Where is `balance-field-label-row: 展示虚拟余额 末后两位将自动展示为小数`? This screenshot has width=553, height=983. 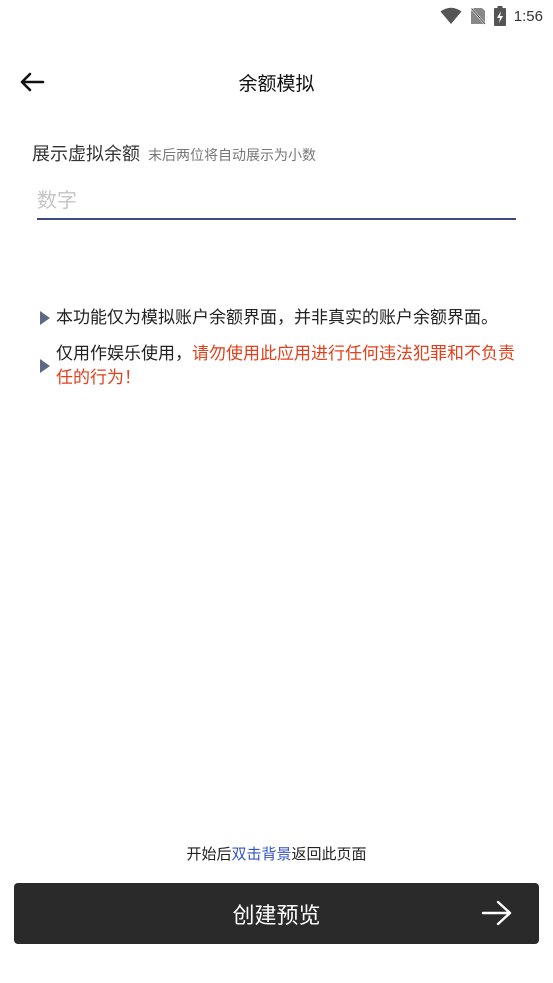 balance-field-label-row: 展示虚拟余额 末后两位将自动展示为小数 is located at coordinates (174, 153).